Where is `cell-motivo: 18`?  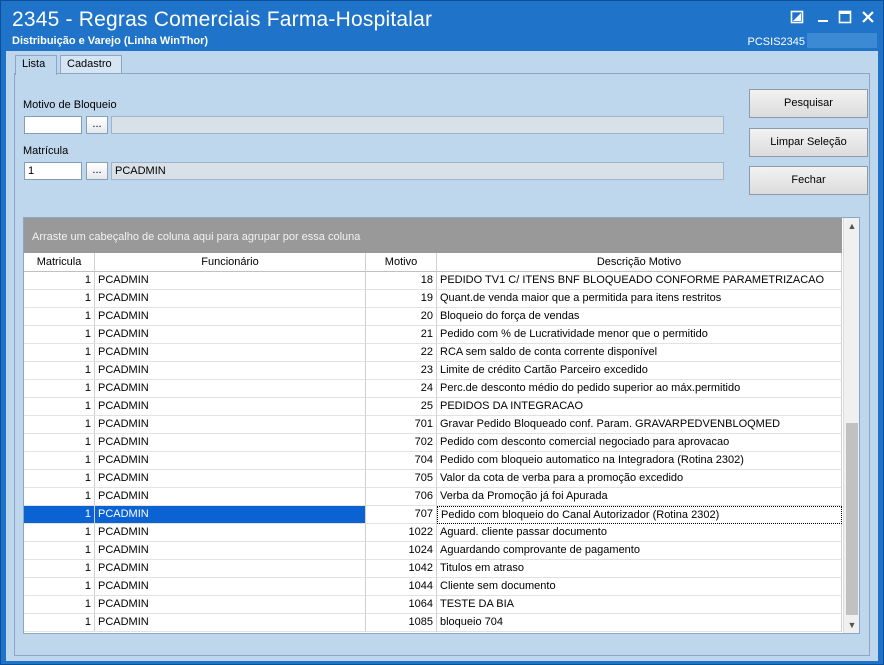 cell-motivo: 18 is located at coordinates (401, 281).